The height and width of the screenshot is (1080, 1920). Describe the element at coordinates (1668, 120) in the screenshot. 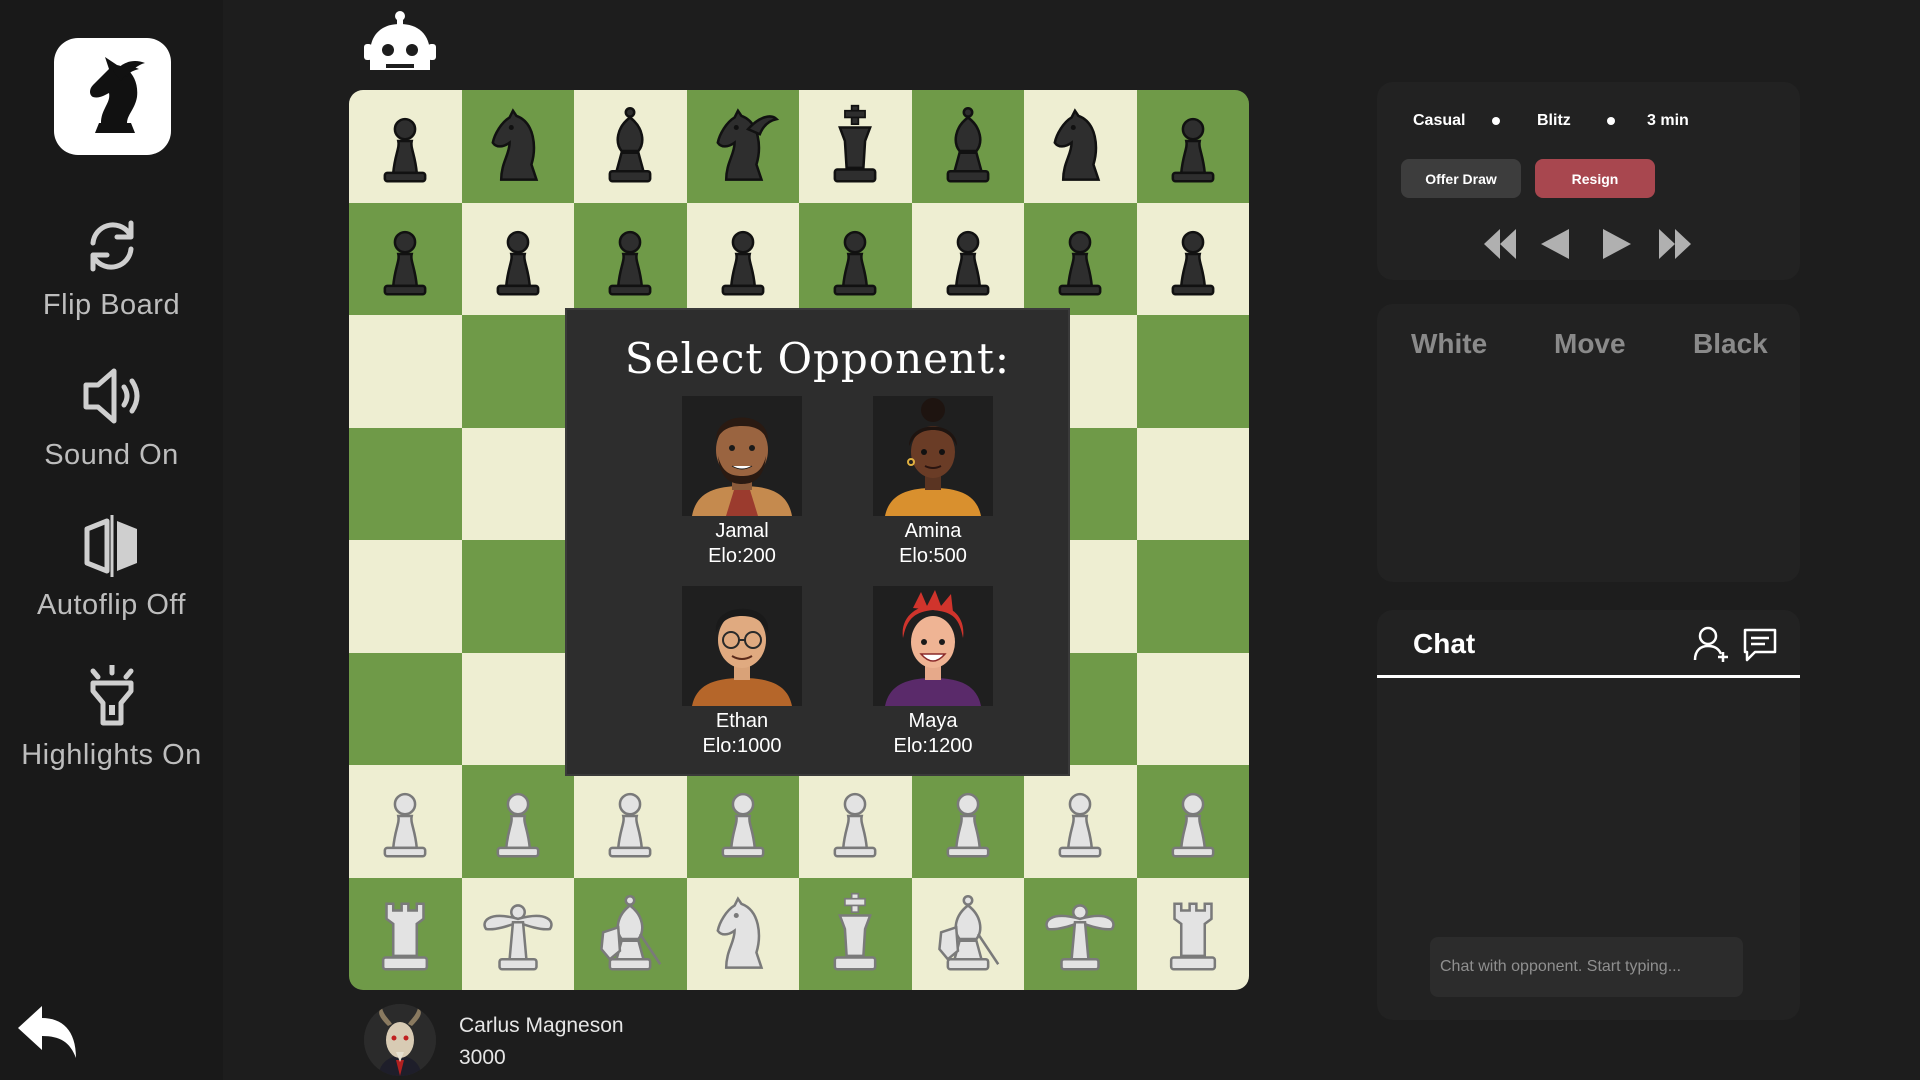

I see `time-control: 3 min` at that location.